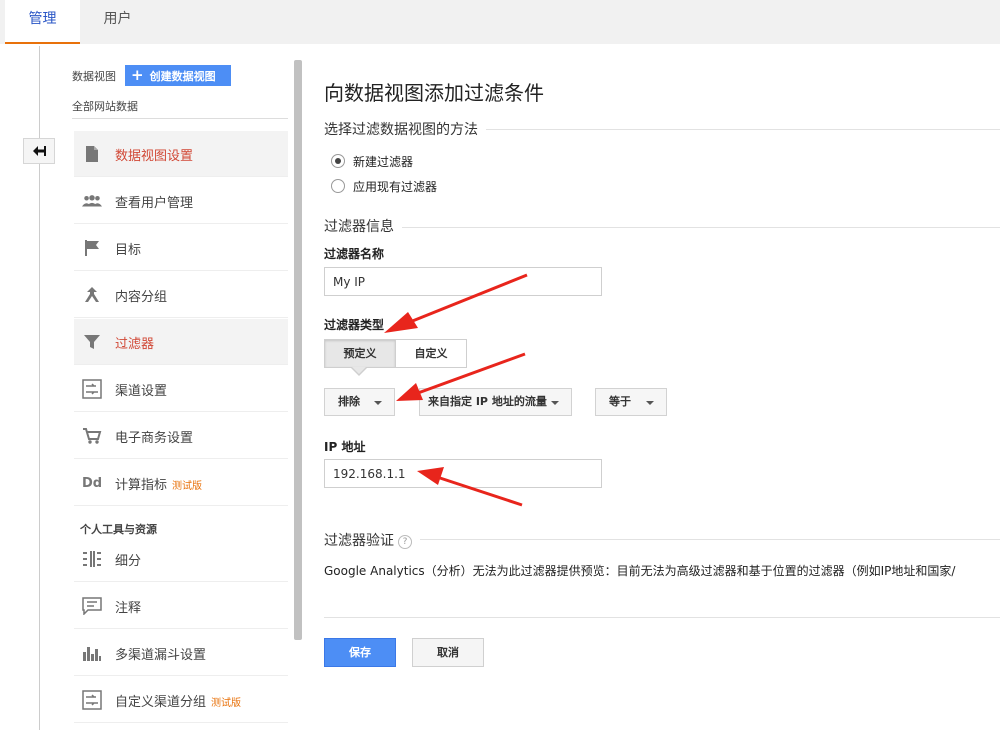 The image size is (1000, 730). What do you see at coordinates (118, 529) in the screenshot?
I see `personal-tools-heading: 个人工具与资源` at bounding box center [118, 529].